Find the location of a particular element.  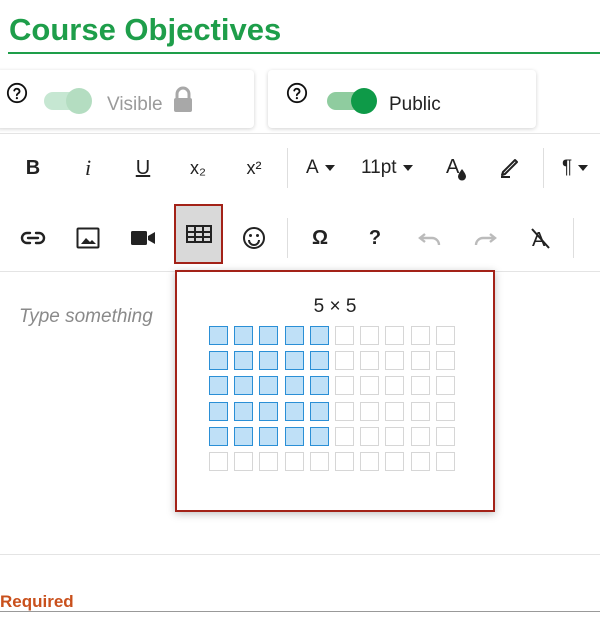

italic-button: i is located at coordinates (88, 168).